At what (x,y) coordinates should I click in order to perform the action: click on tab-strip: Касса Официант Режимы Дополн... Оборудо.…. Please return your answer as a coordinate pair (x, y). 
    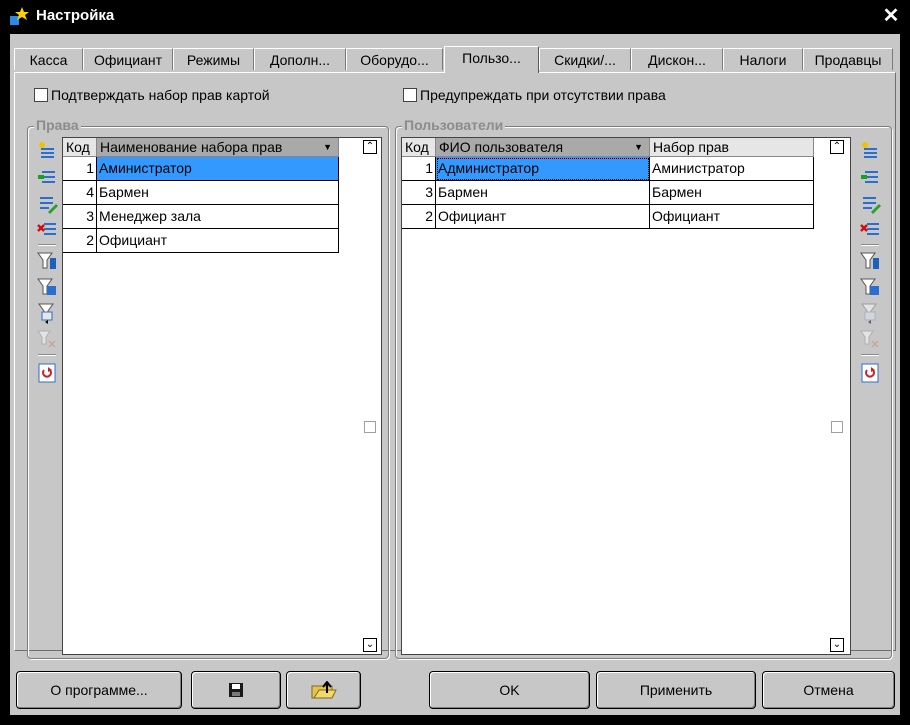
    Looking at the image, I should click on (456, 59).